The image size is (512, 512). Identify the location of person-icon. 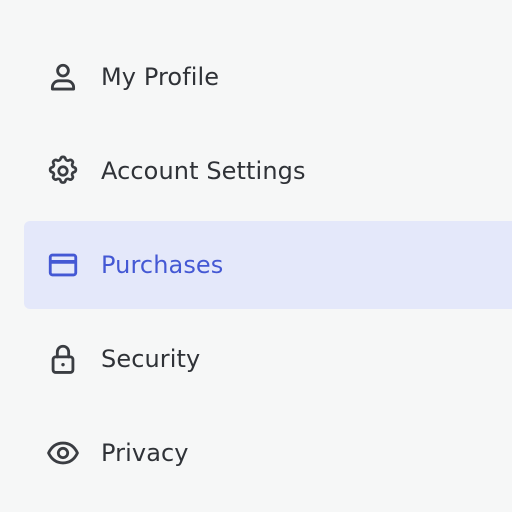
(63, 77).